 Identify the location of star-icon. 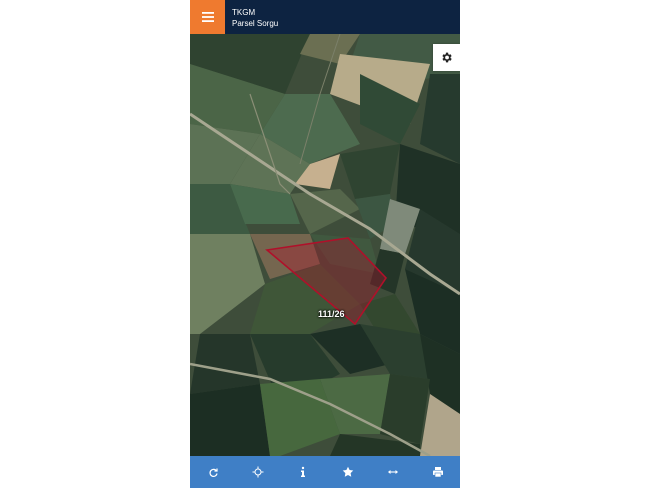
(347, 471).